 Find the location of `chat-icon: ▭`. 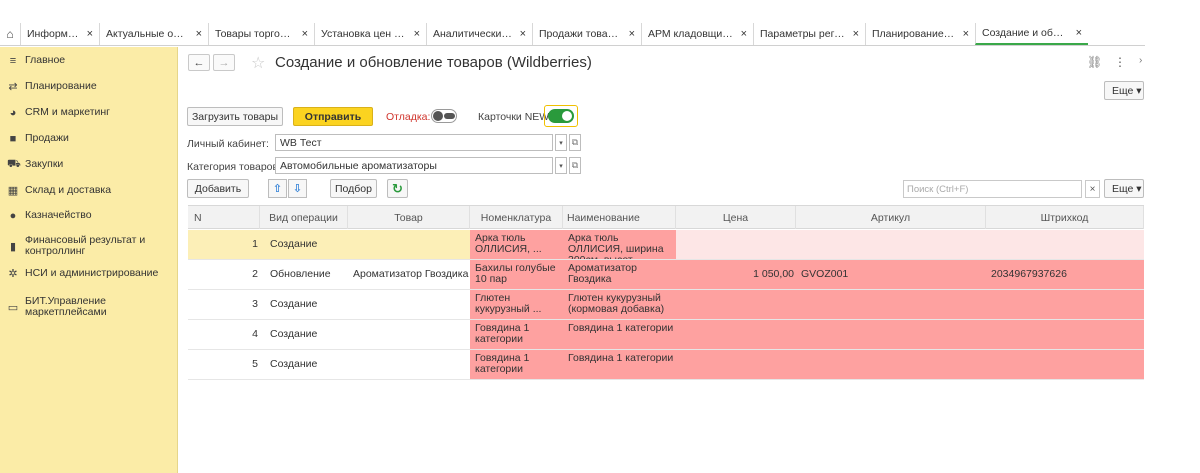

chat-icon: ▭ is located at coordinates (13, 307).